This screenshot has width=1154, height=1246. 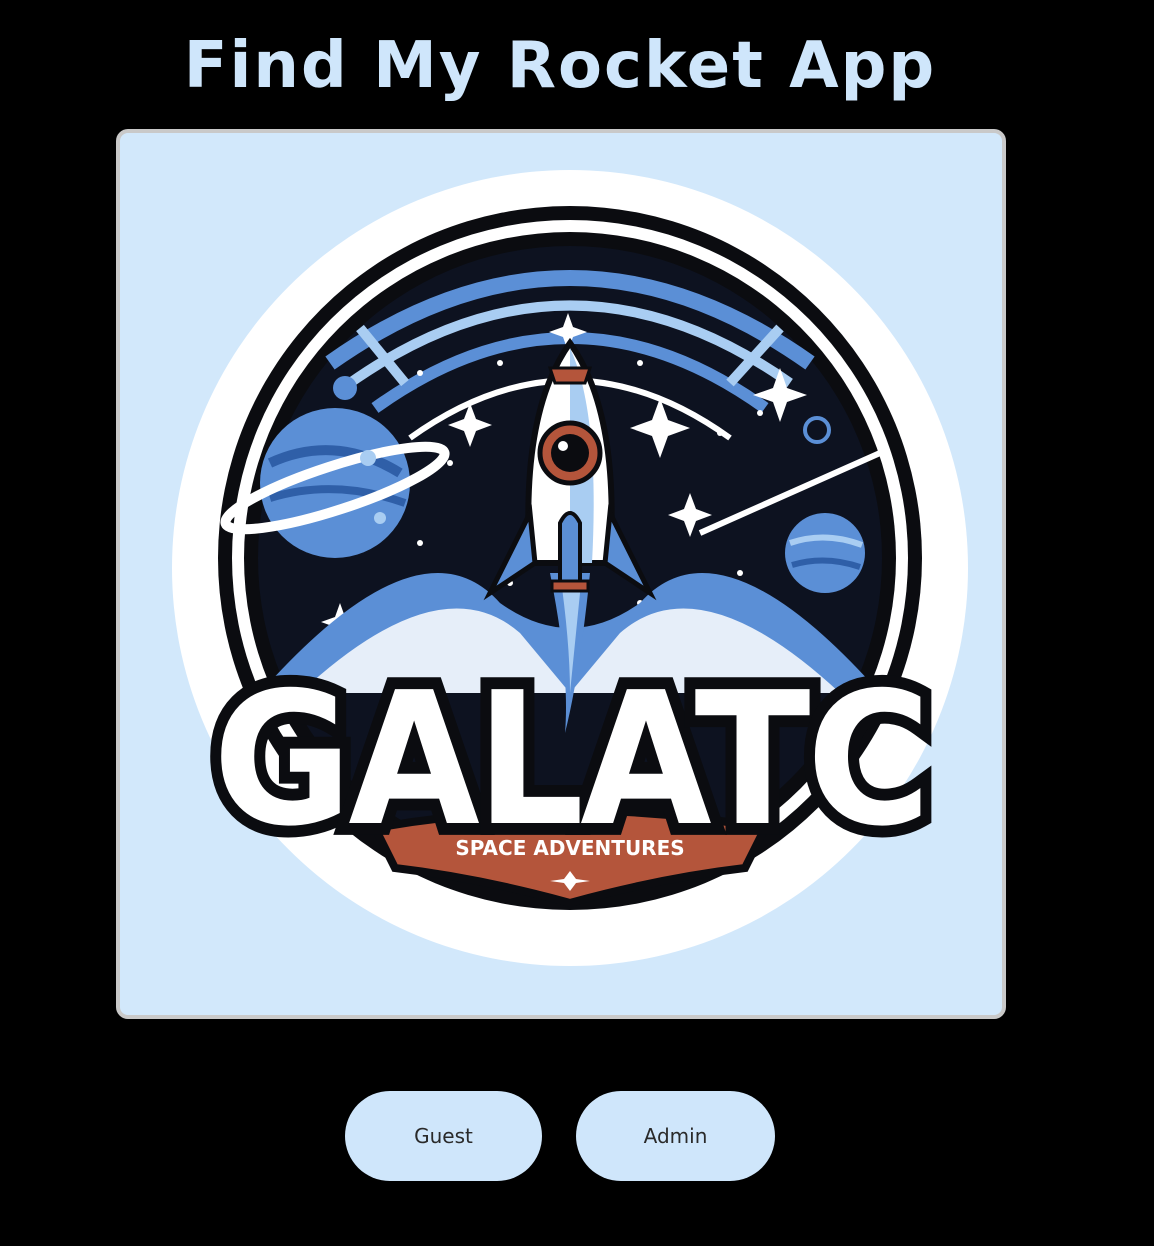 I want to click on guest-login-button: Guest, so click(x=443, y=1136).